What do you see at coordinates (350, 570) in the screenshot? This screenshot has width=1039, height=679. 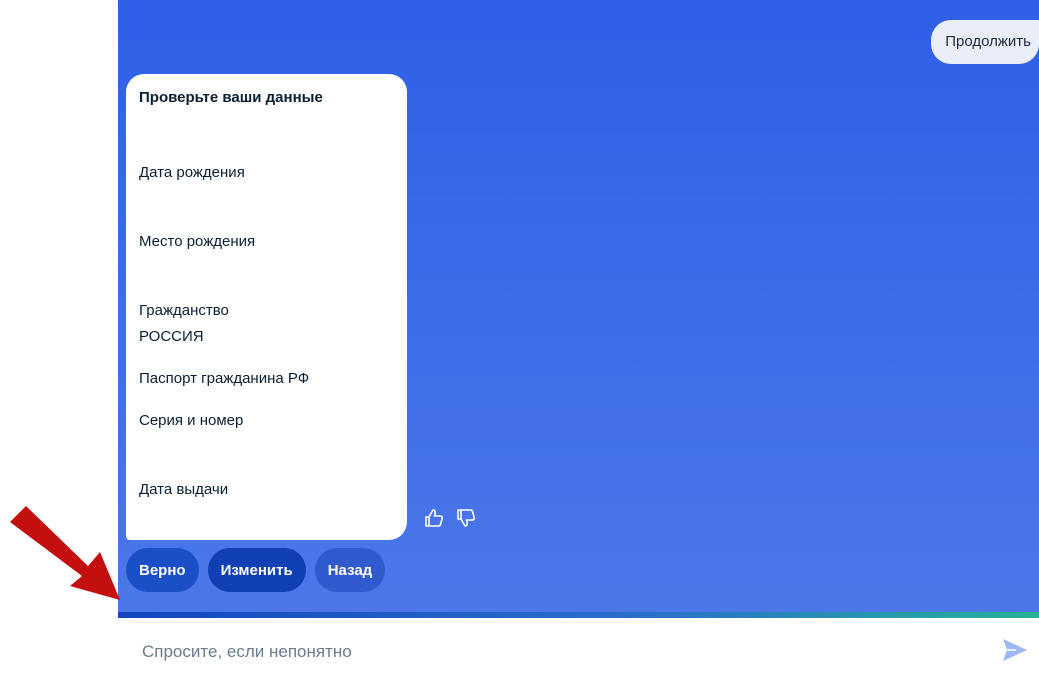 I see `back-button: Назад` at bounding box center [350, 570].